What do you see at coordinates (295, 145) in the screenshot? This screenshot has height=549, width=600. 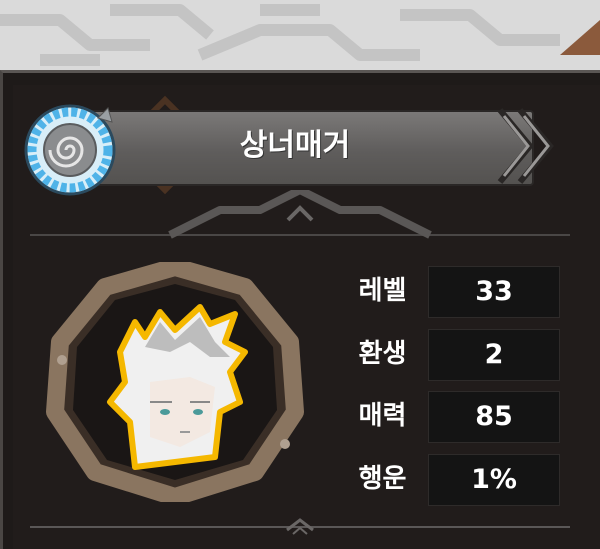 I see `character-name: 상너매거` at bounding box center [295, 145].